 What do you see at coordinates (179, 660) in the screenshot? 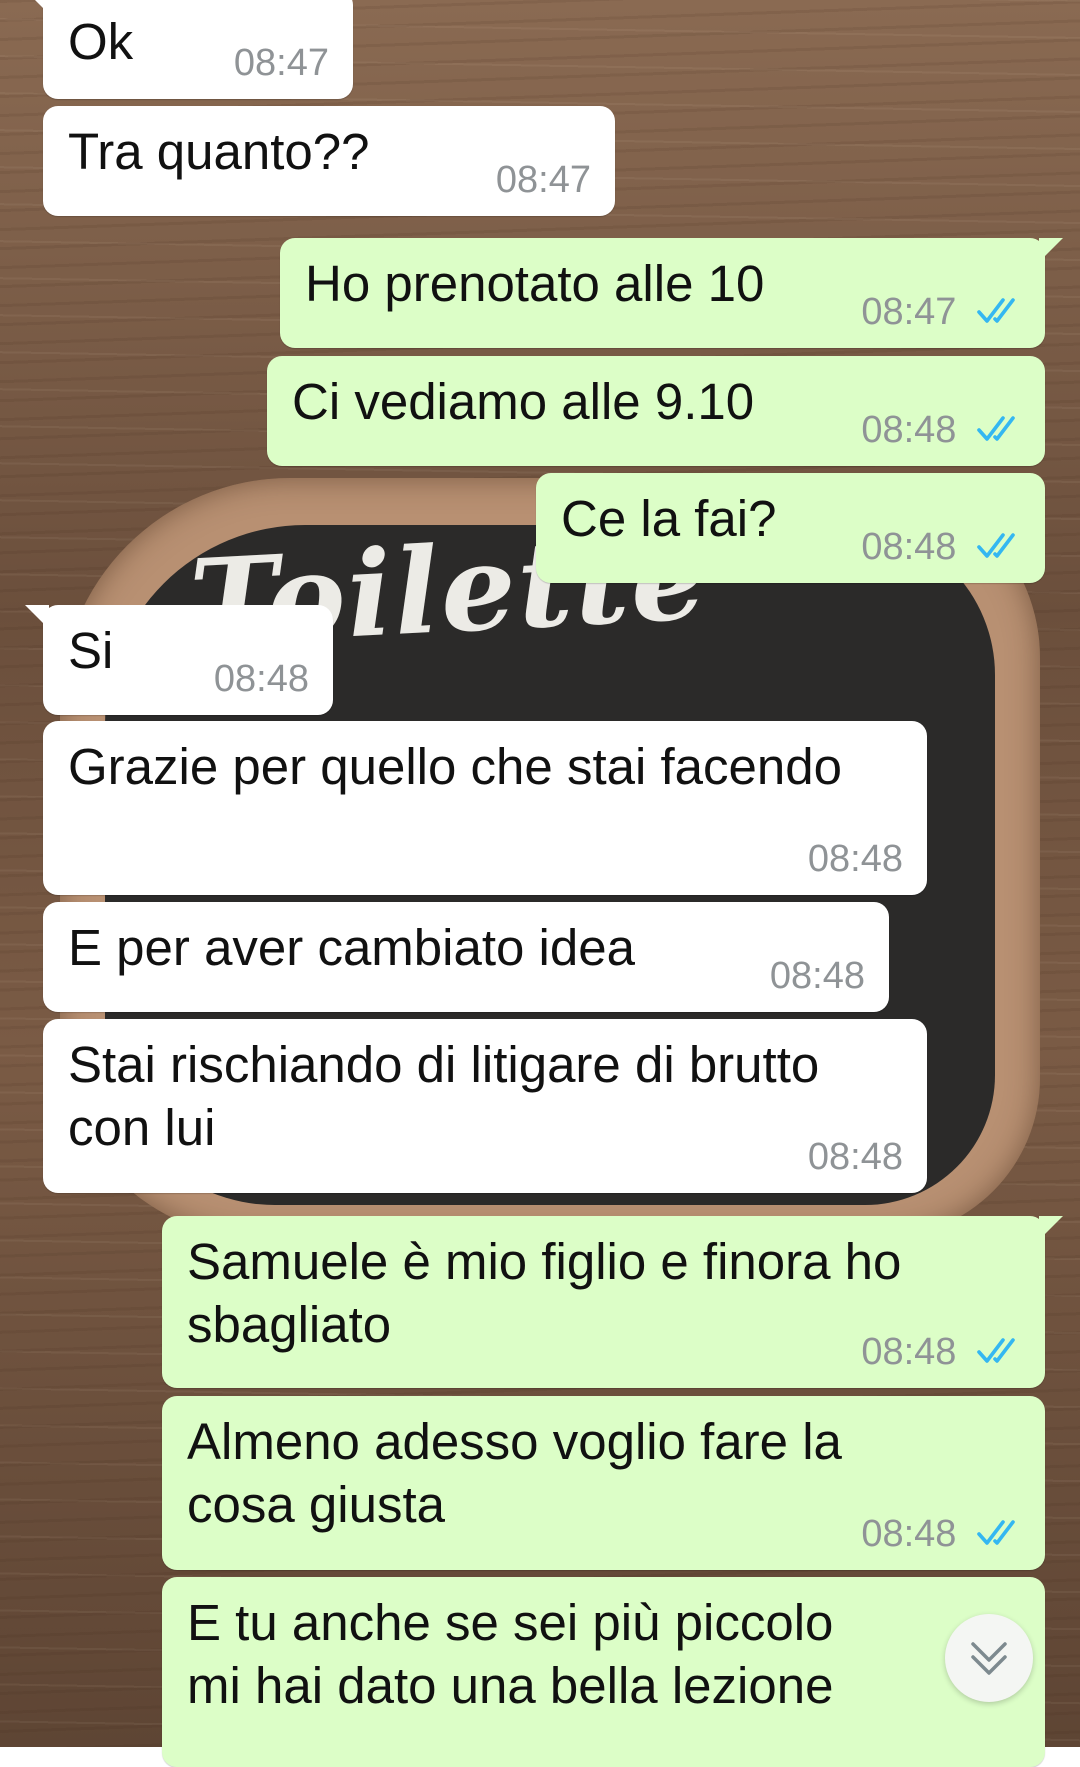
I see `message-incoming: Si 08:48` at bounding box center [179, 660].